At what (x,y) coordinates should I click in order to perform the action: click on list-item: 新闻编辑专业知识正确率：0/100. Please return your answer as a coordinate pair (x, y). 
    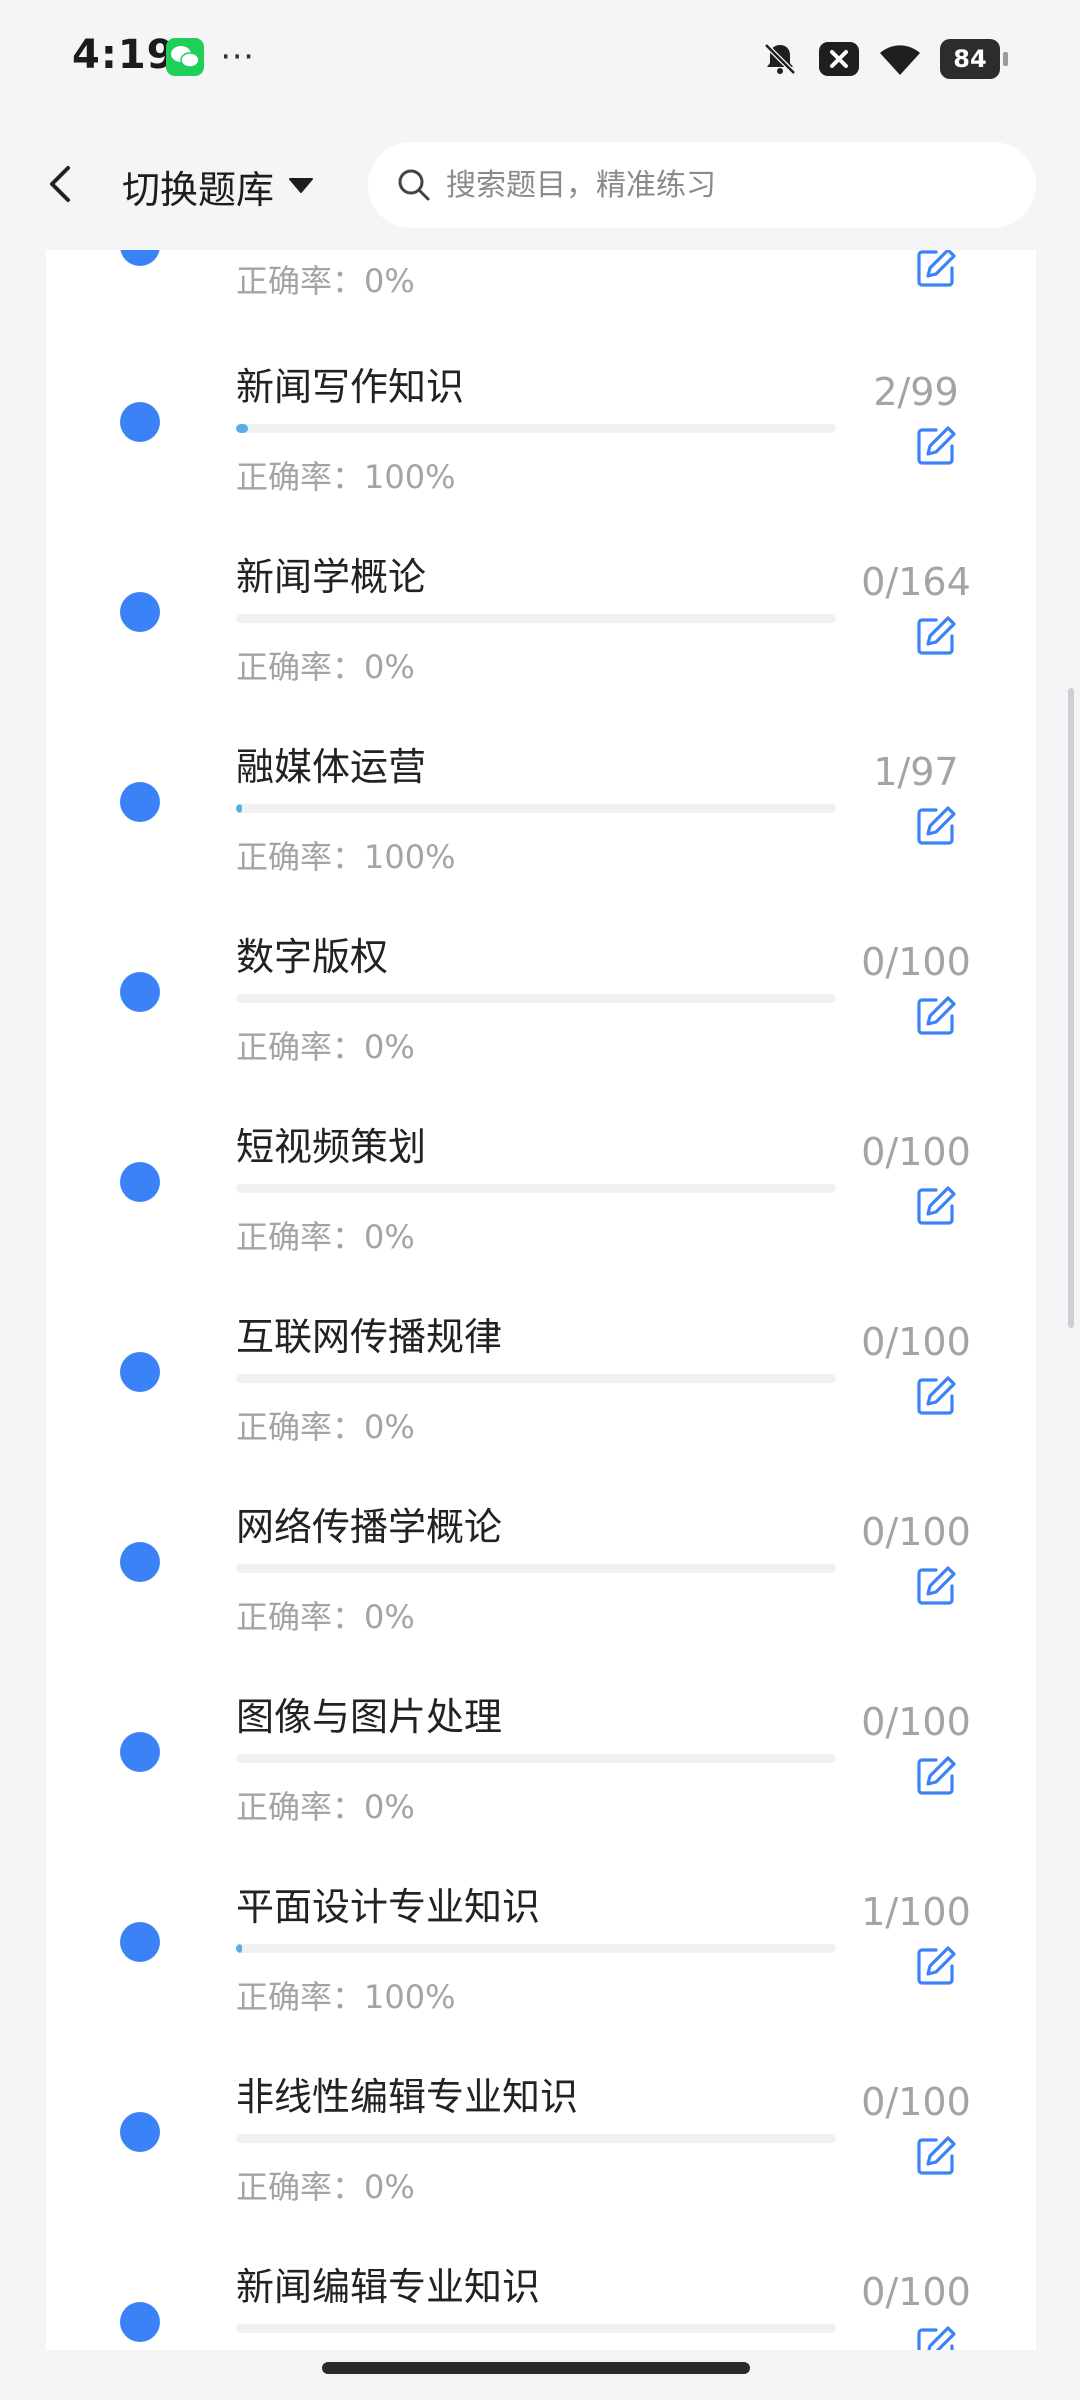
    Looking at the image, I should click on (541, 2278).